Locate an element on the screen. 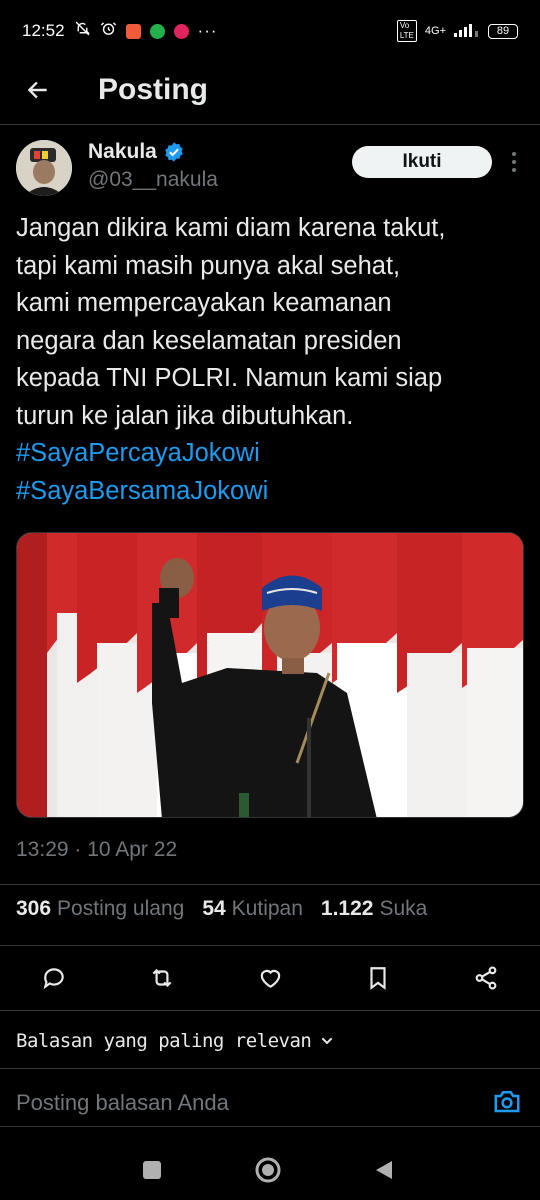 This screenshot has width=540, height=1200. like-button is located at coordinates (270, 978).